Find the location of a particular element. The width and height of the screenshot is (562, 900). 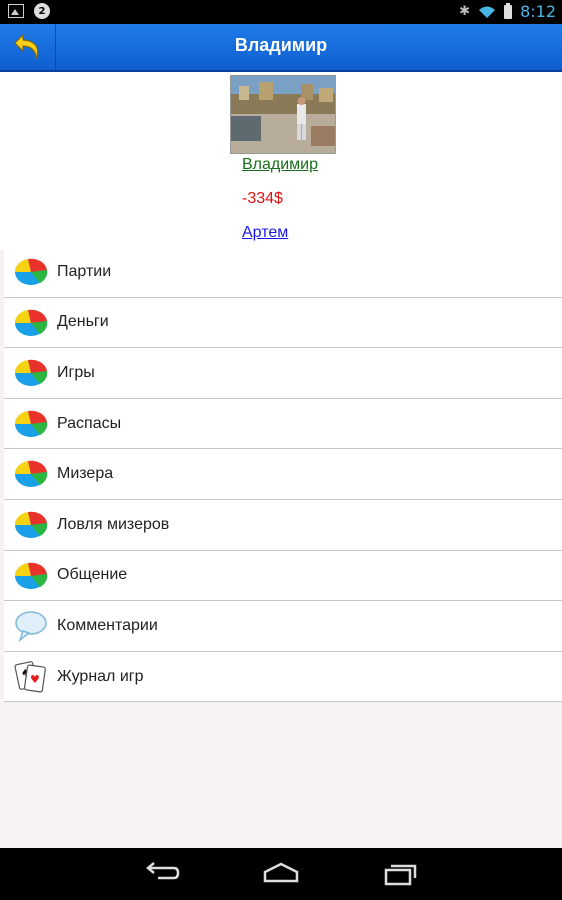

speech-bubble-icon is located at coordinates (31, 627).